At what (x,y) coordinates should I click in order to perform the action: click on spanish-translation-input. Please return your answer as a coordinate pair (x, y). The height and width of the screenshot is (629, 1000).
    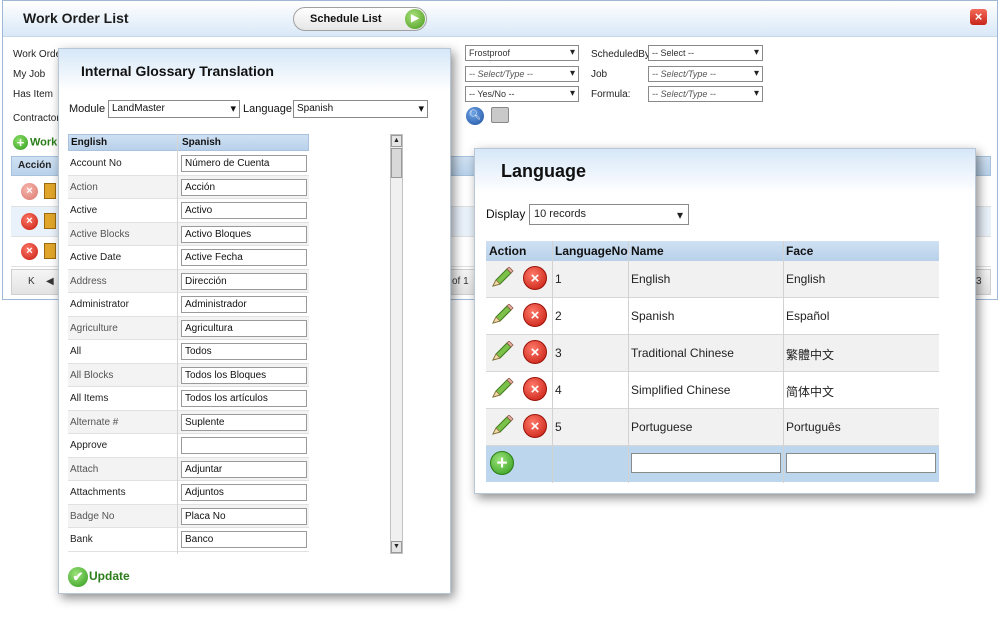
    Looking at the image, I should click on (244, 445).